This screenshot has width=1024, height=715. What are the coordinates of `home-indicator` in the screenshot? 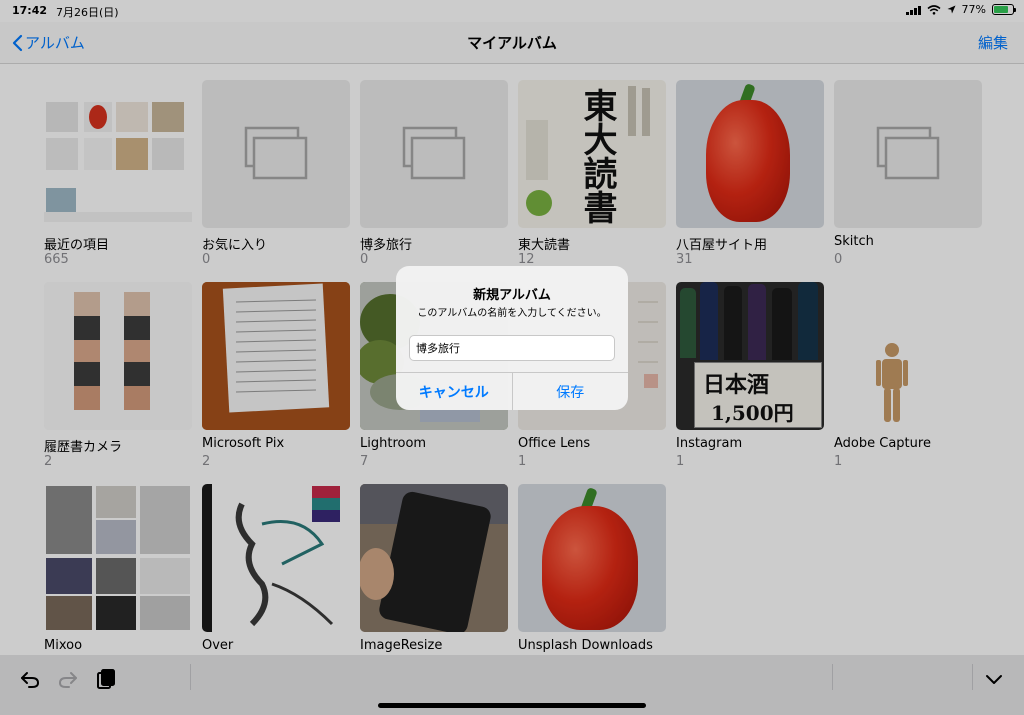 It's located at (512, 705).